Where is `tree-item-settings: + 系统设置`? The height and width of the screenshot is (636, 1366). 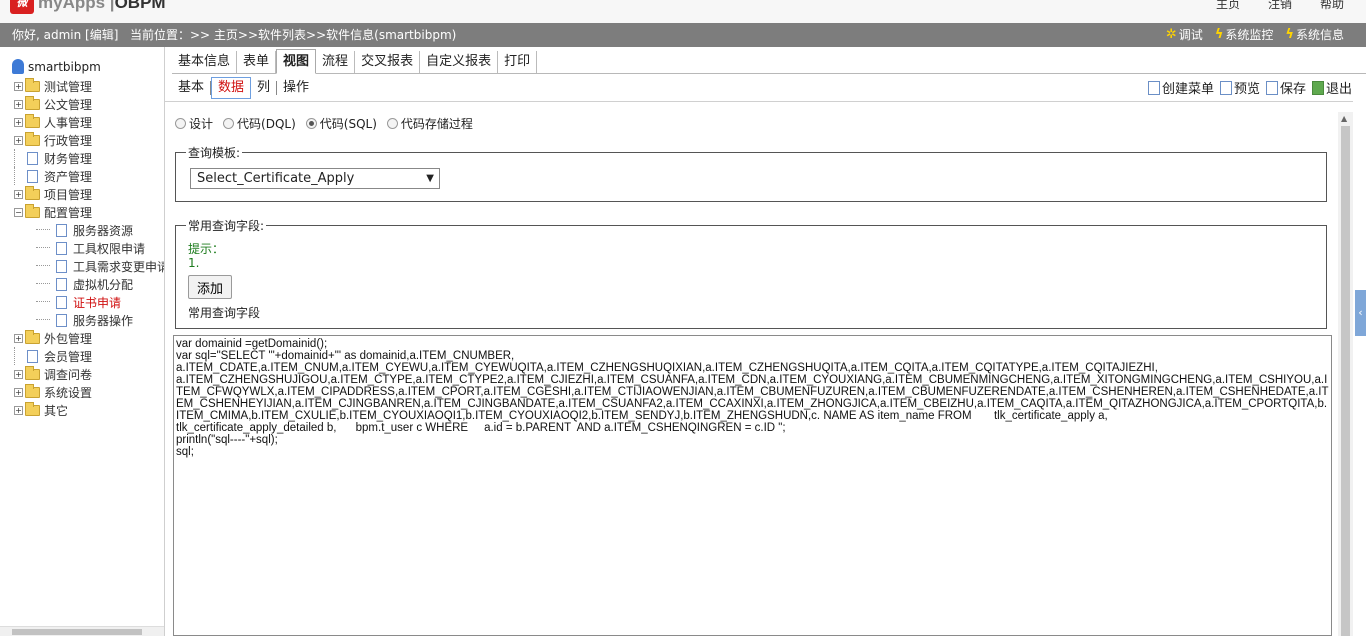
tree-item-settings: + 系统设置 is located at coordinates (53, 392).